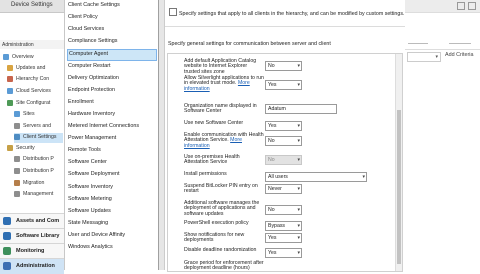  I want to click on nav-software-library: Software Library, so click(32, 236).